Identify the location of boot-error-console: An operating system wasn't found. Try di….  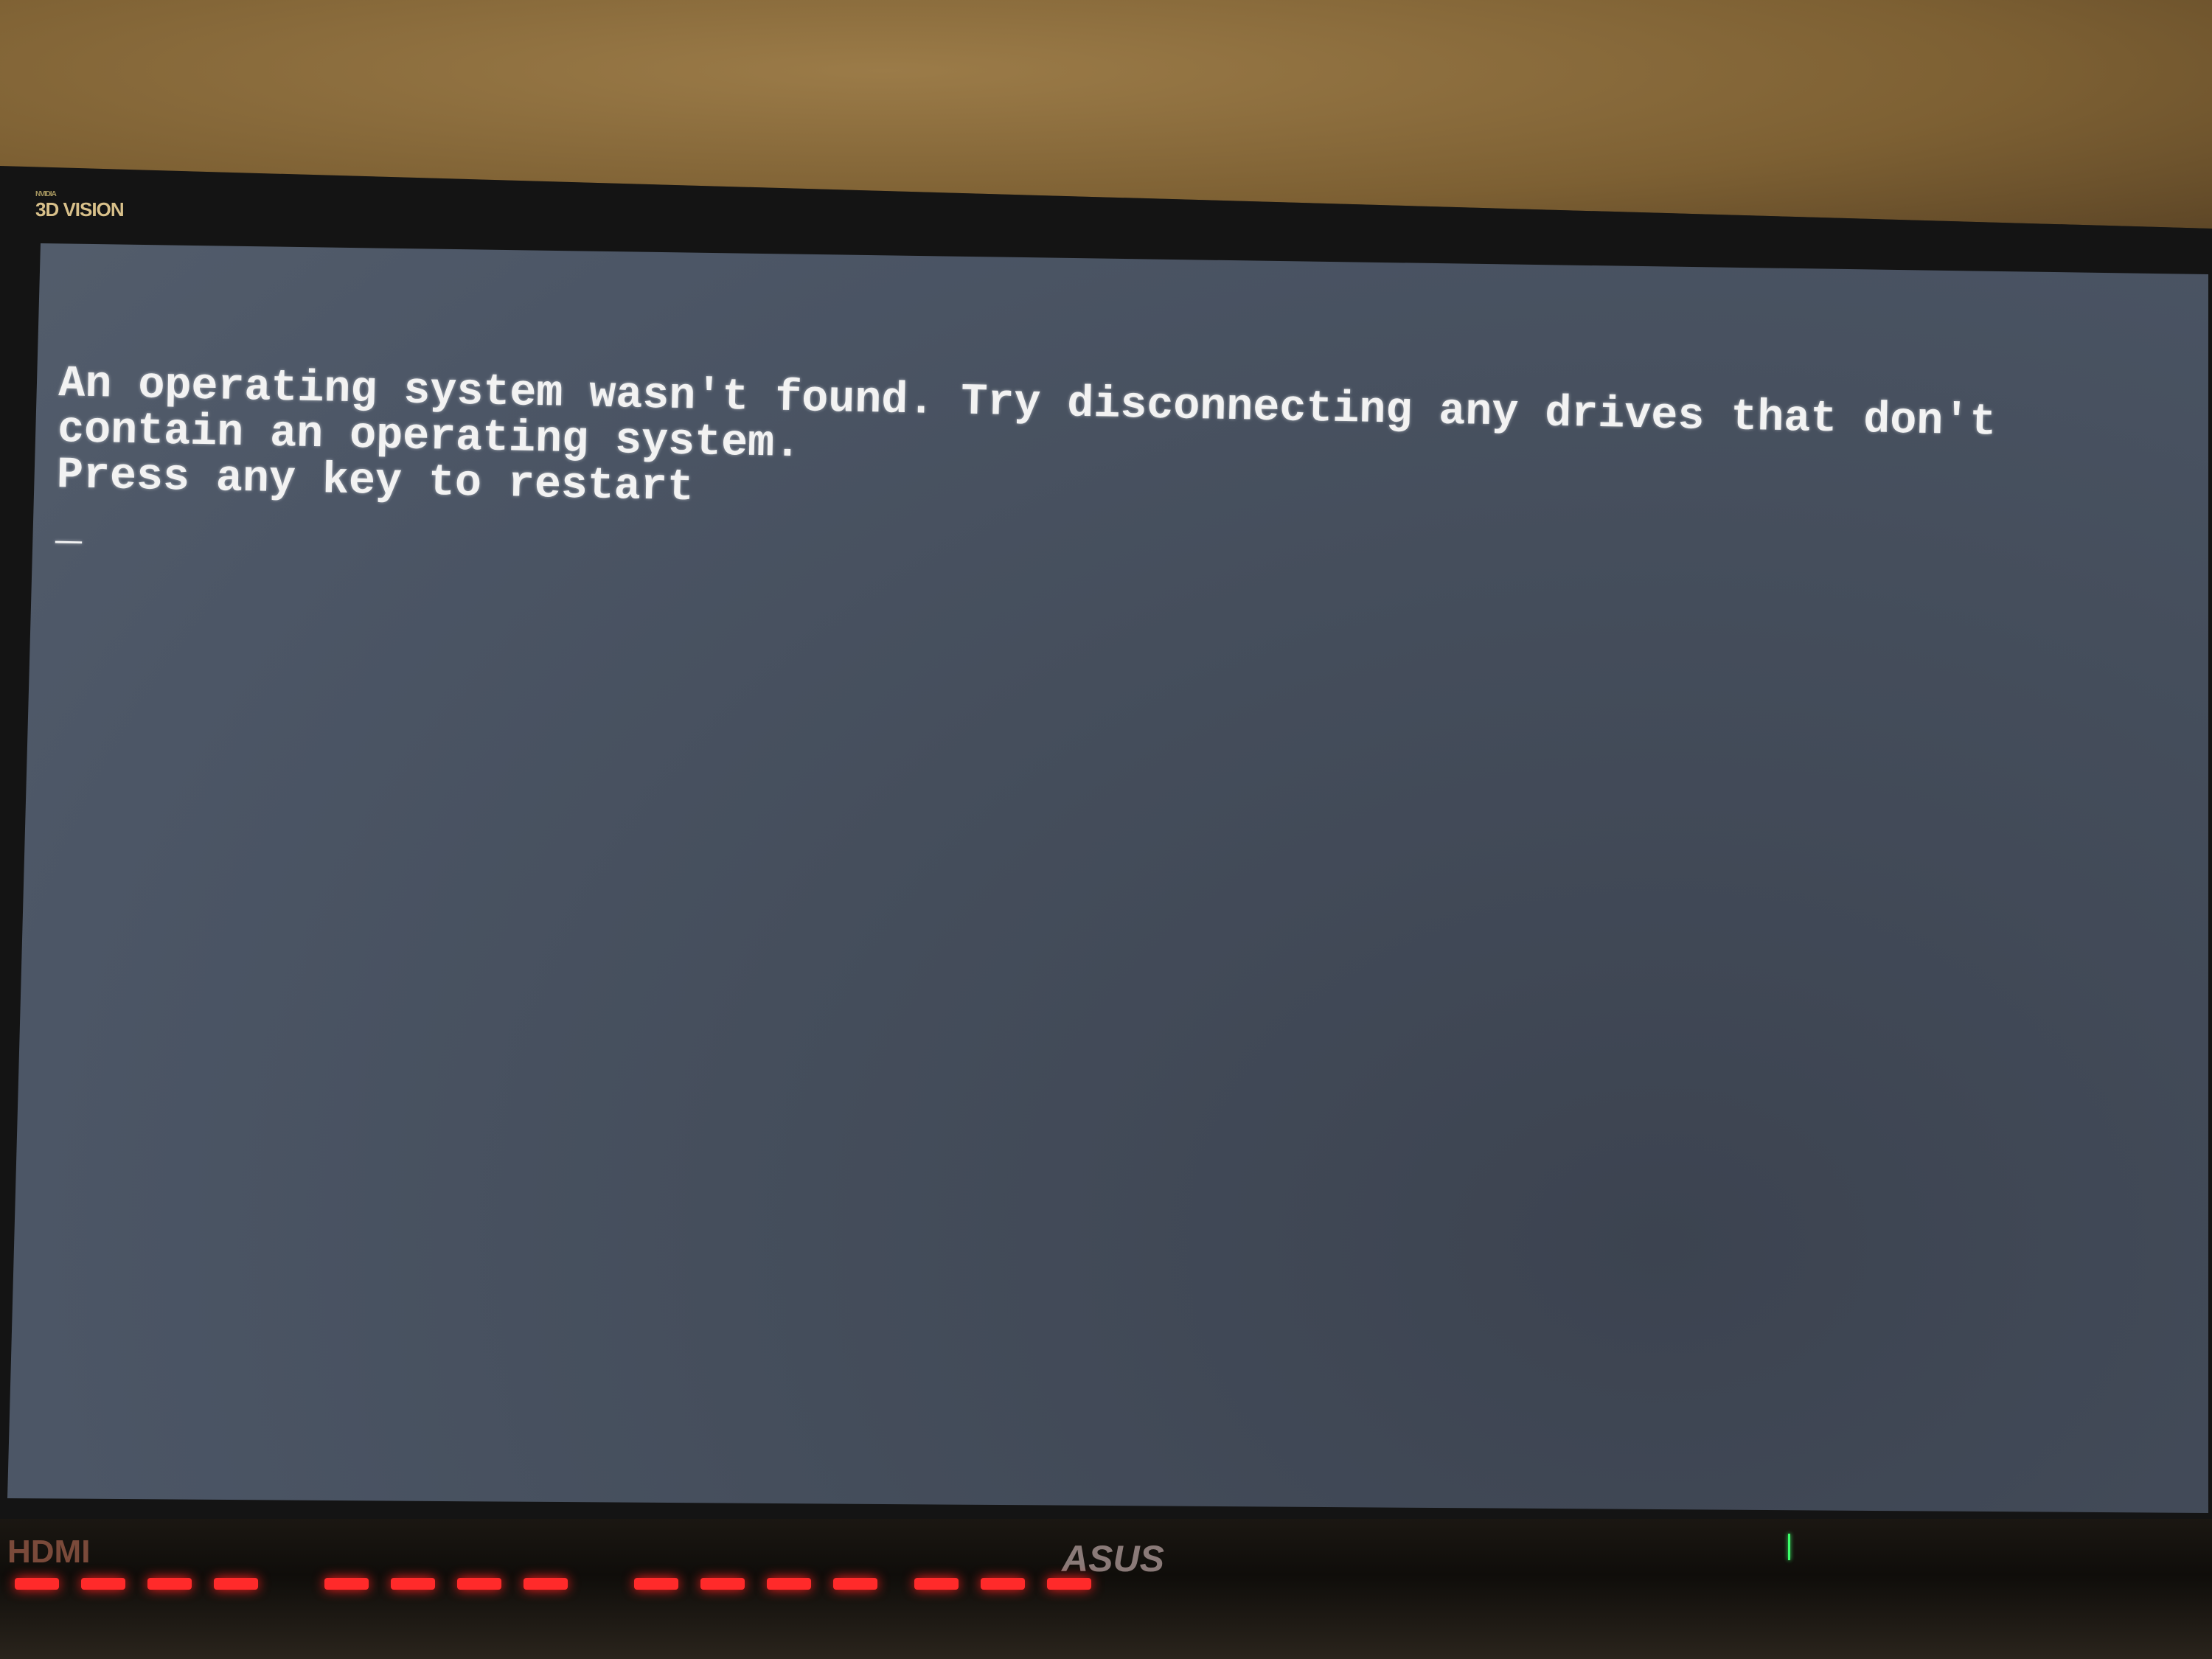
(1026, 474).